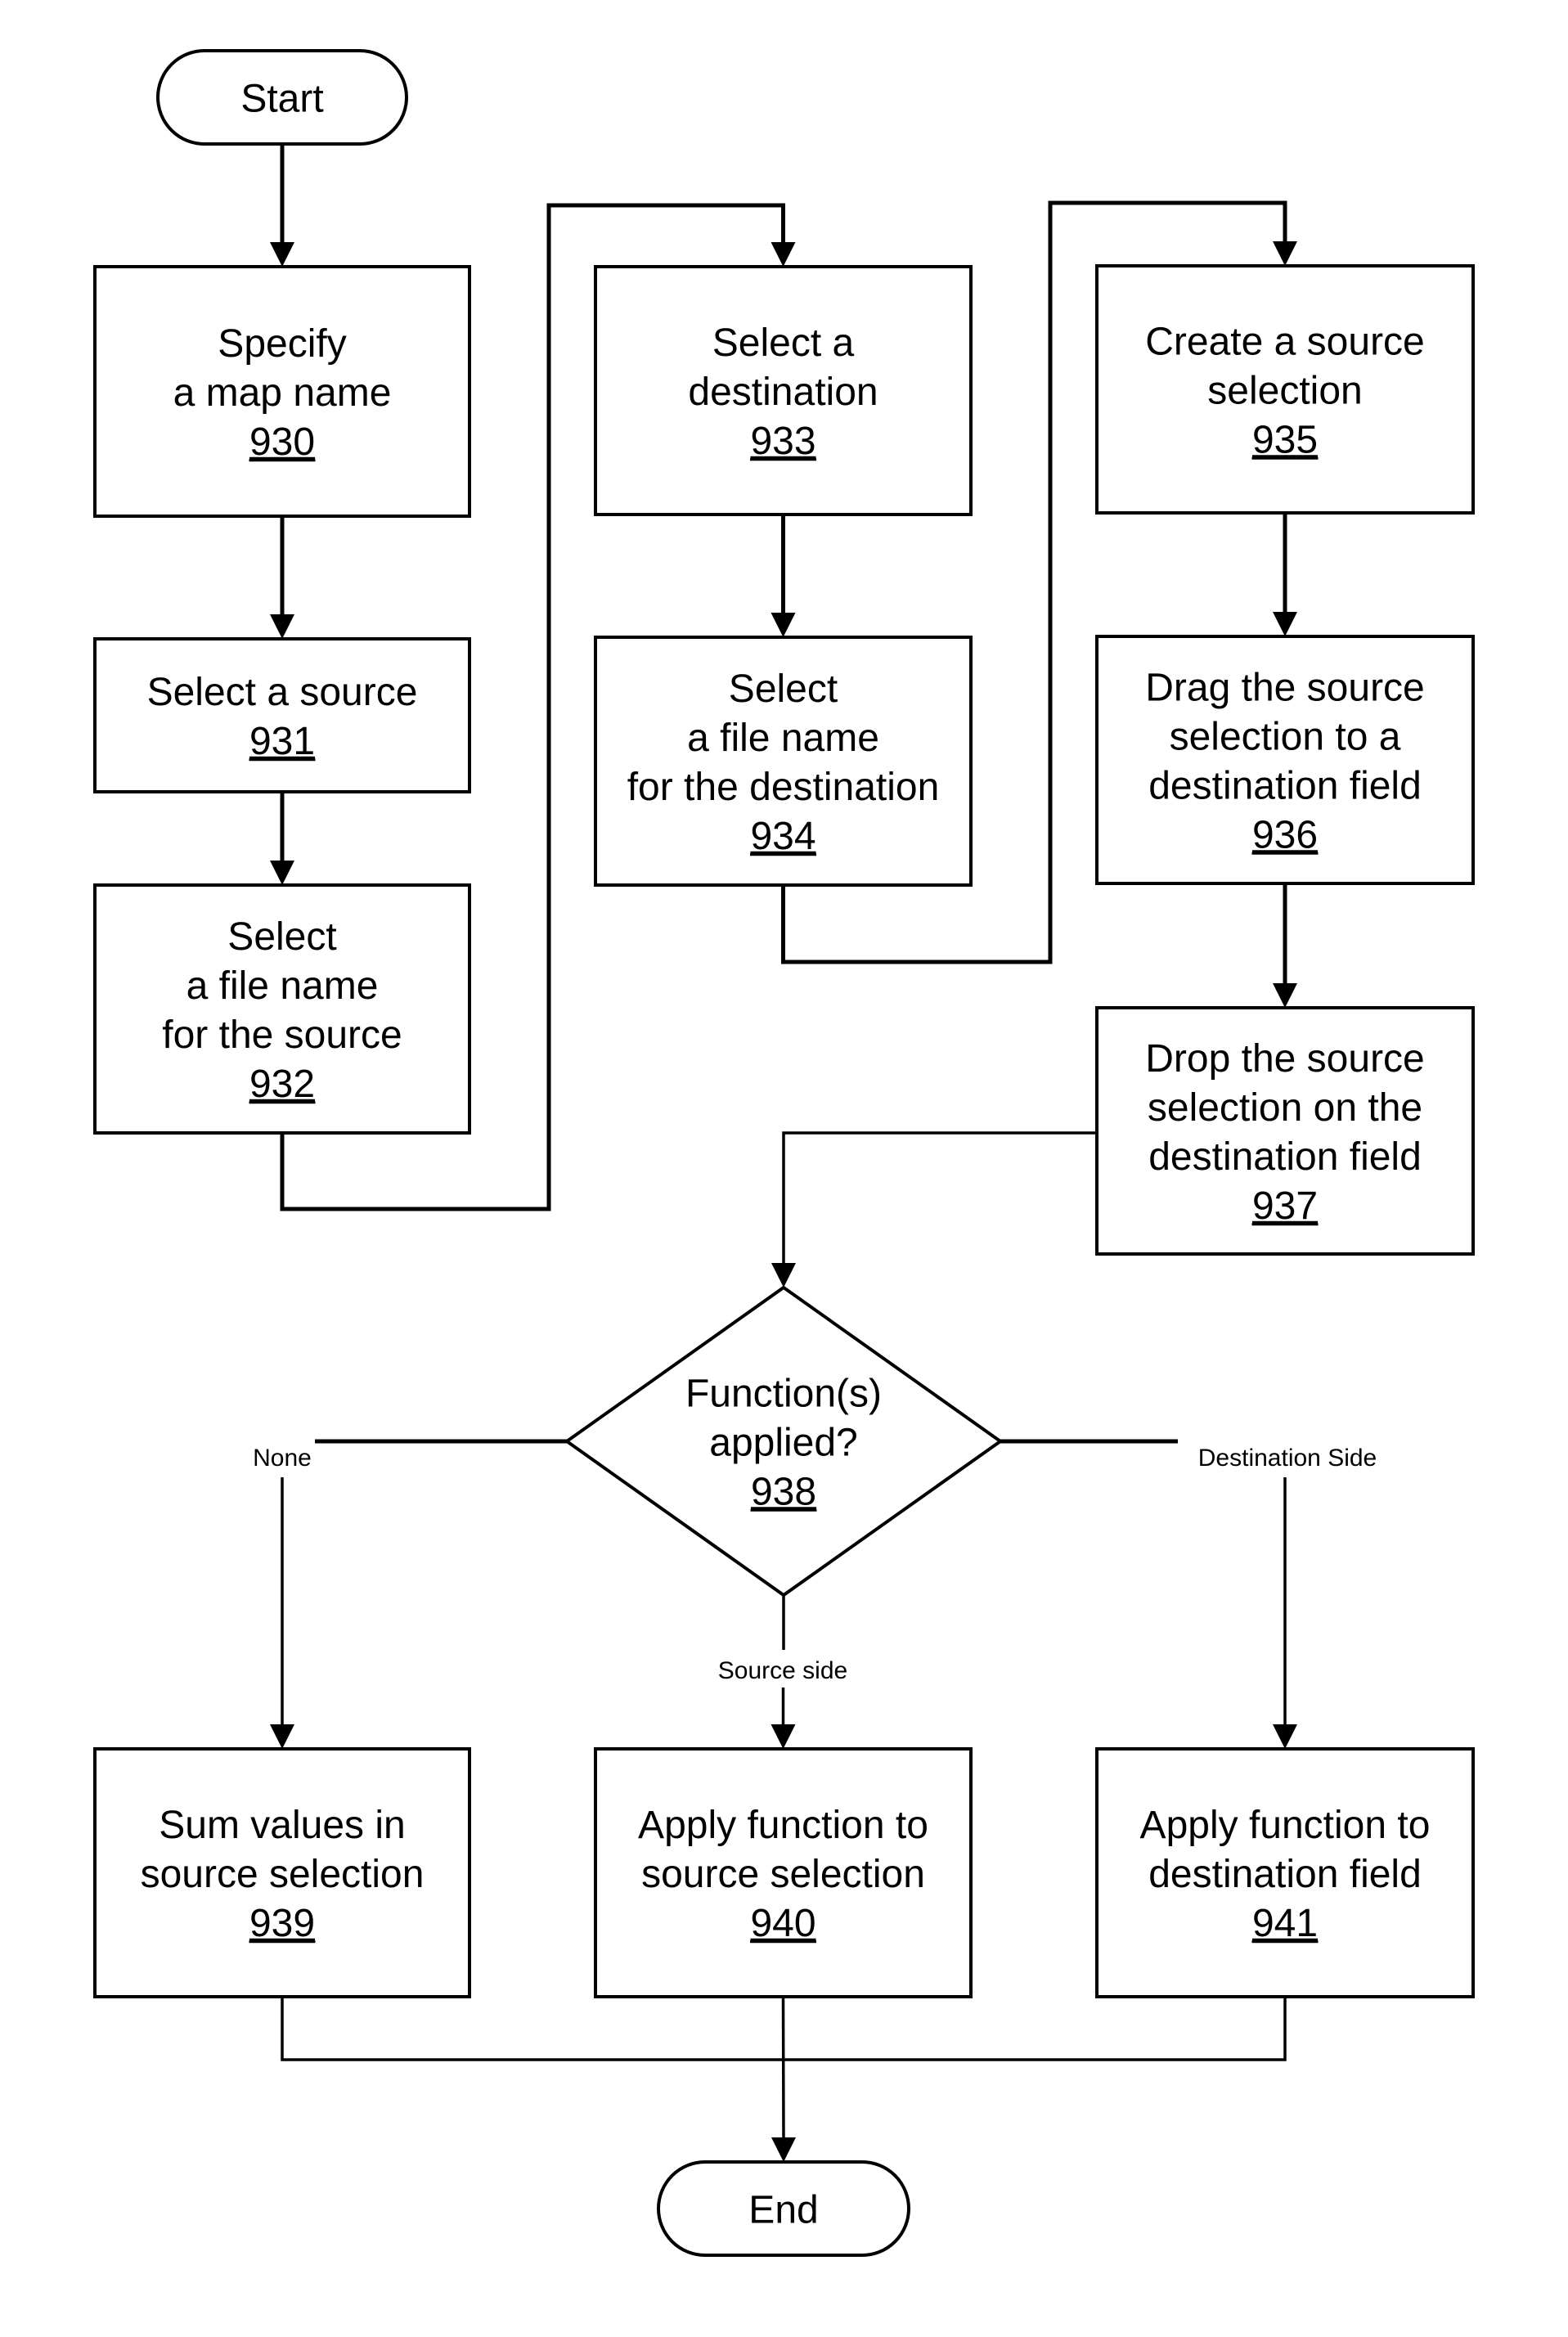  Describe the element at coordinates (782, 836) in the screenshot. I see `reference-number: 934` at that location.